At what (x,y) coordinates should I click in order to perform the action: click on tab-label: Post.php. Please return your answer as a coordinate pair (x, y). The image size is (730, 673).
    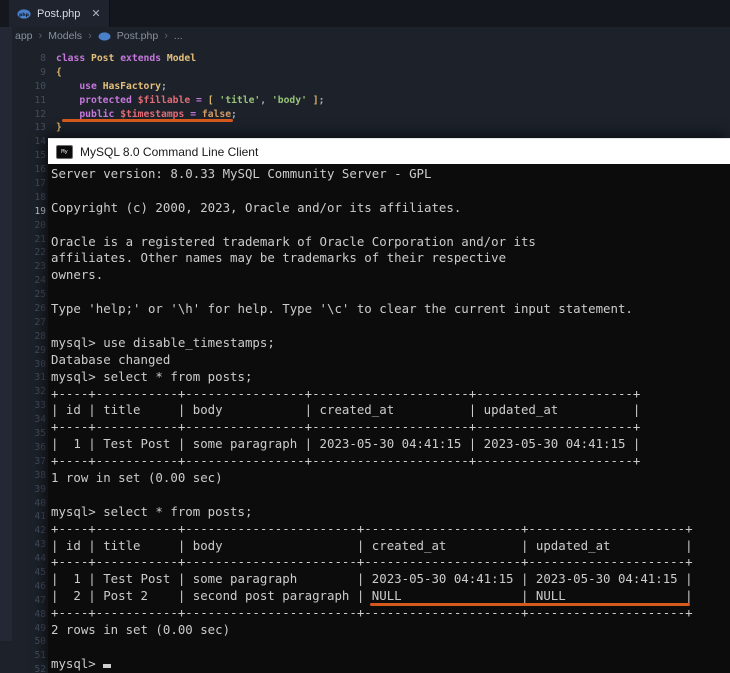
    Looking at the image, I should click on (59, 13).